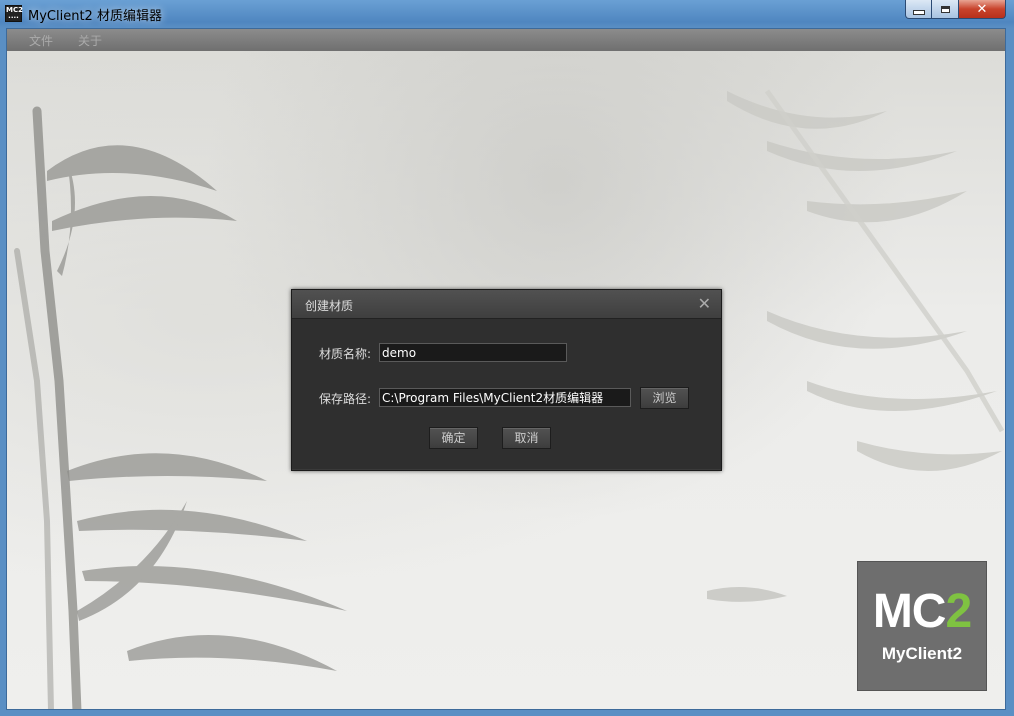  What do you see at coordinates (345, 354) in the screenshot?
I see `material-name-label: 材质名称:` at bounding box center [345, 354].